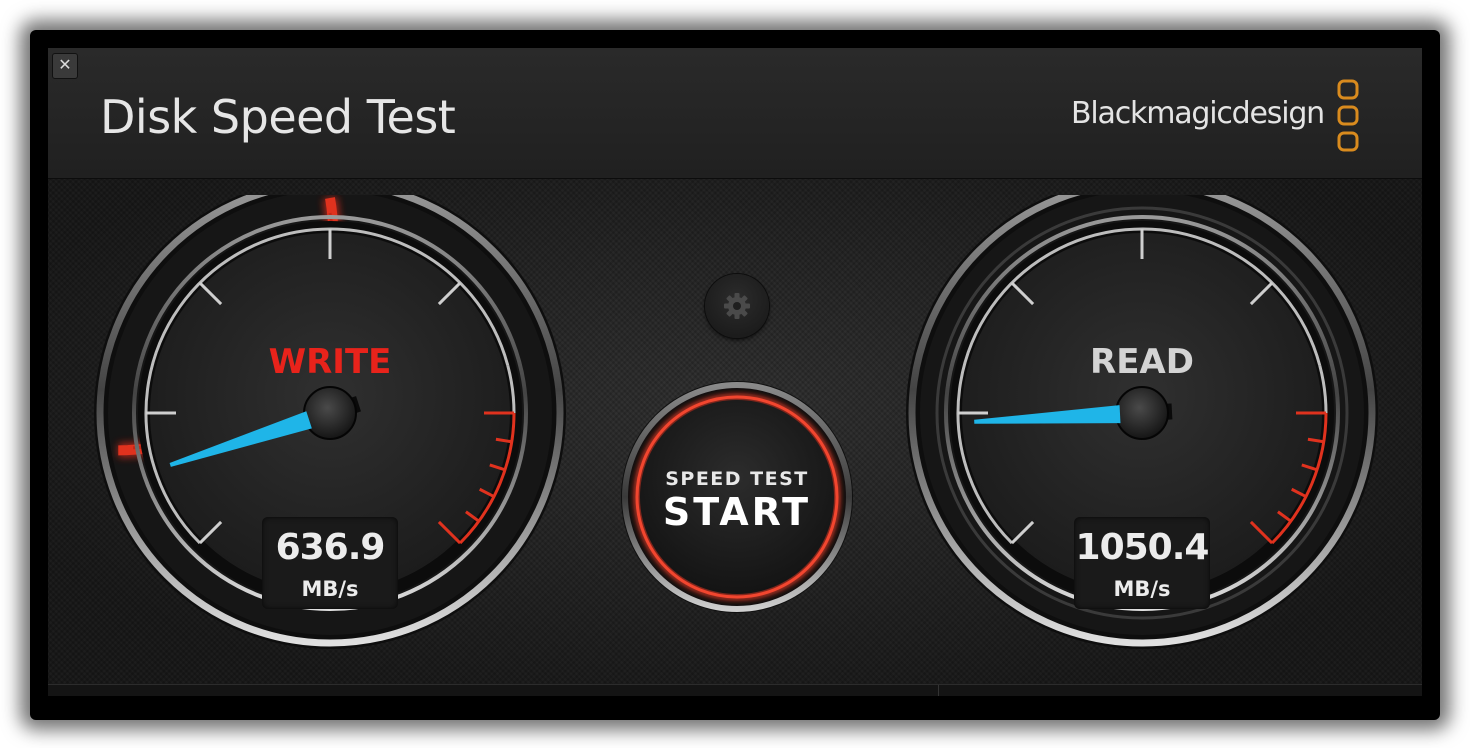  Describe the element at coordinates (938, 690) in the screenshot. I see `bottom-divider` at that location.